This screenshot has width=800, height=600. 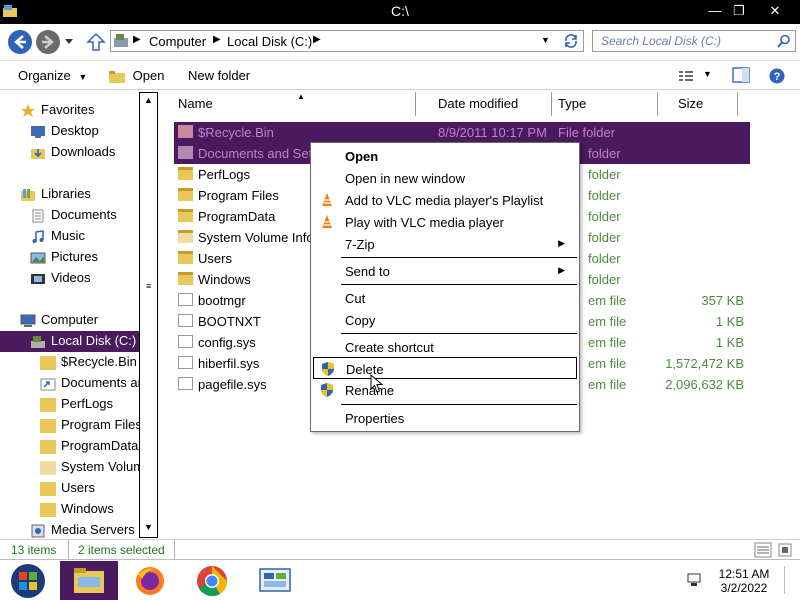 I want to click on menu-item-label: Open in new window, so click(x=405, y=178).